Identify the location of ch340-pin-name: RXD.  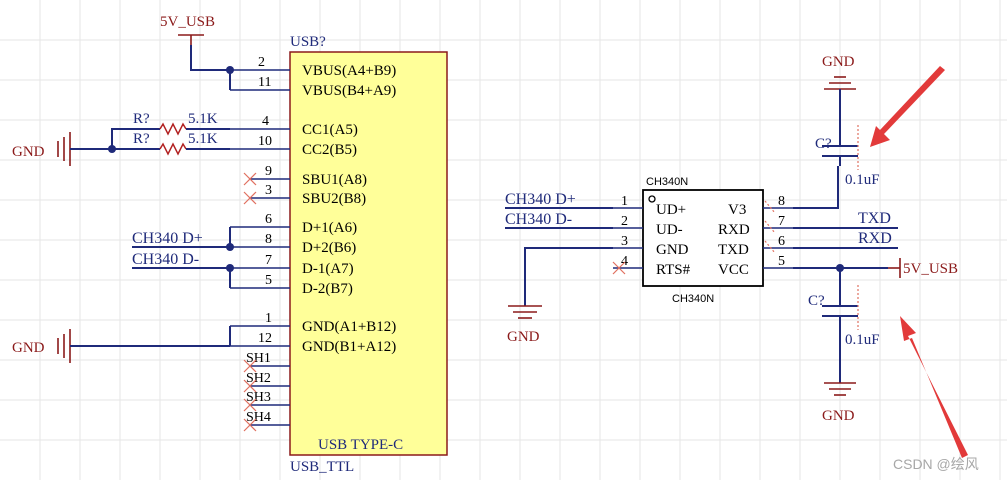
(734, 230).